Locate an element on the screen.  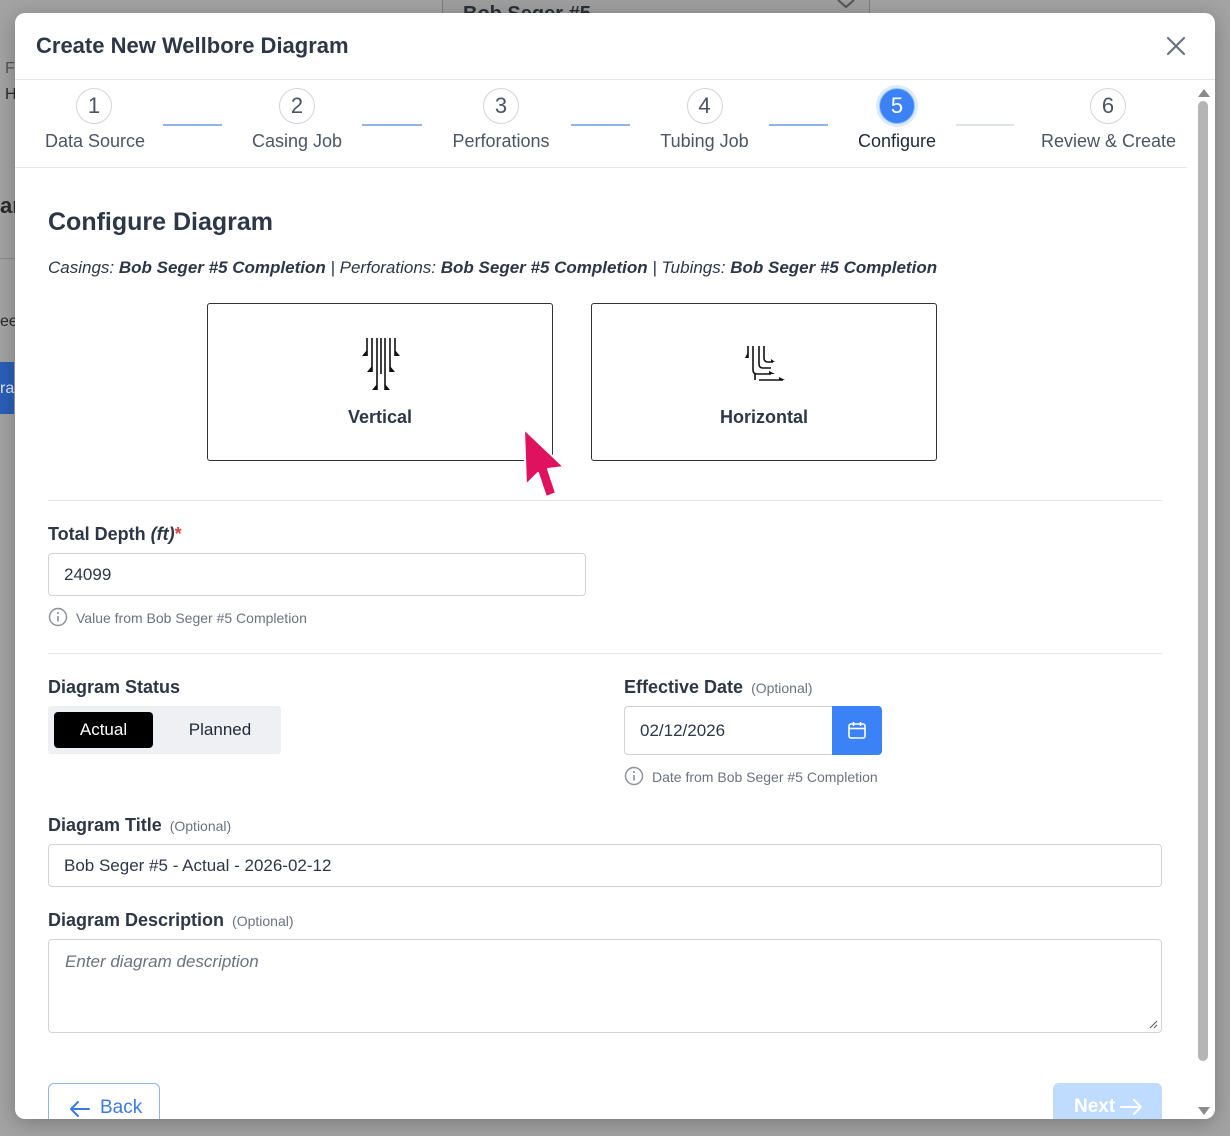
total-depth-hint-text: Value from Bob Seger #5 Completion is located at coordinates (191, 618).